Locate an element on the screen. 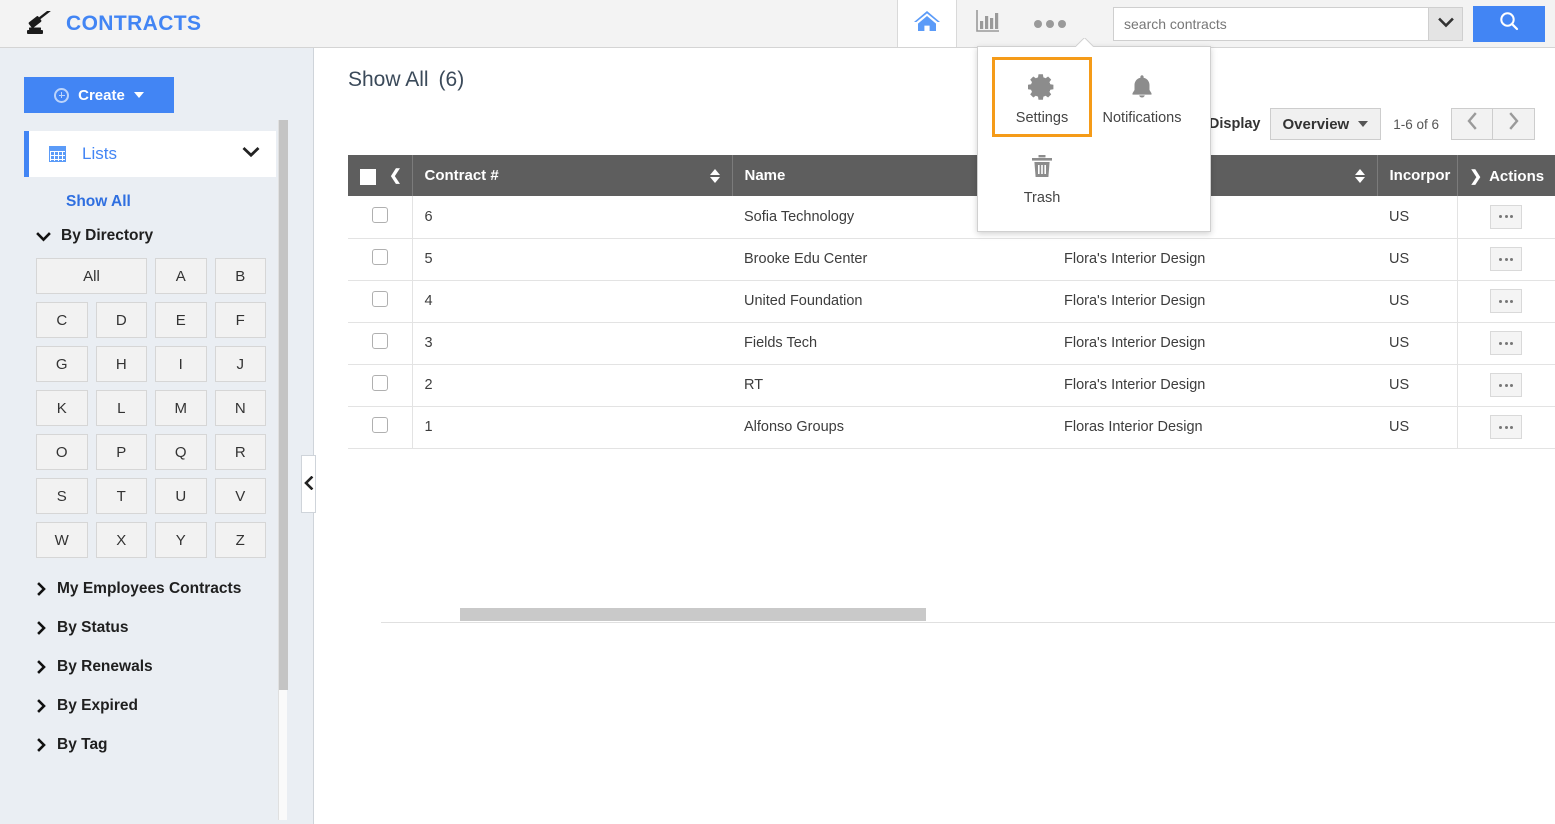  directory-letter-d: D is located at coordinates (121, 320).